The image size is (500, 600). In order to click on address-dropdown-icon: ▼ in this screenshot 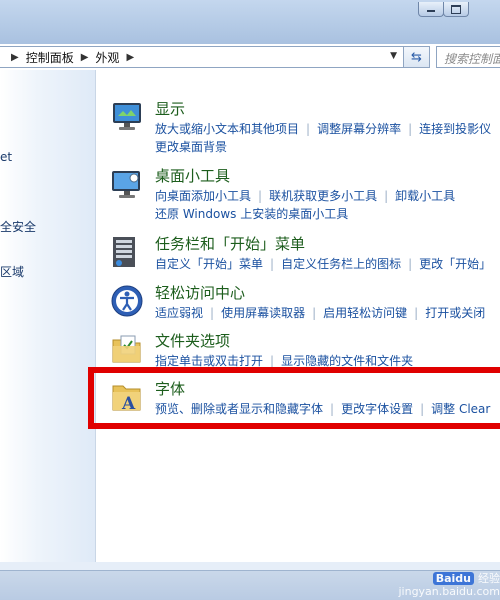, I will do `click(393, 56)`.